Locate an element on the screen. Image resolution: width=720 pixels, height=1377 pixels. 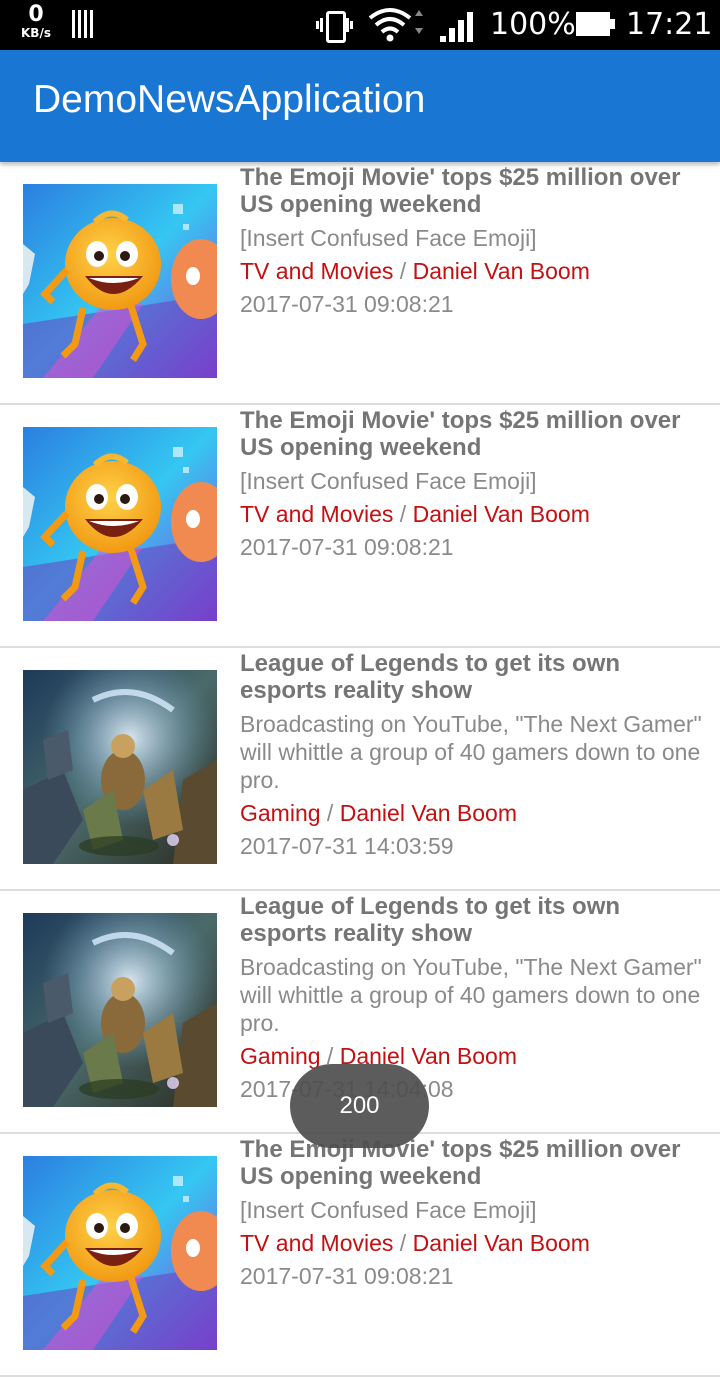
clock: 17:21 is located at coordinates (669, 24).